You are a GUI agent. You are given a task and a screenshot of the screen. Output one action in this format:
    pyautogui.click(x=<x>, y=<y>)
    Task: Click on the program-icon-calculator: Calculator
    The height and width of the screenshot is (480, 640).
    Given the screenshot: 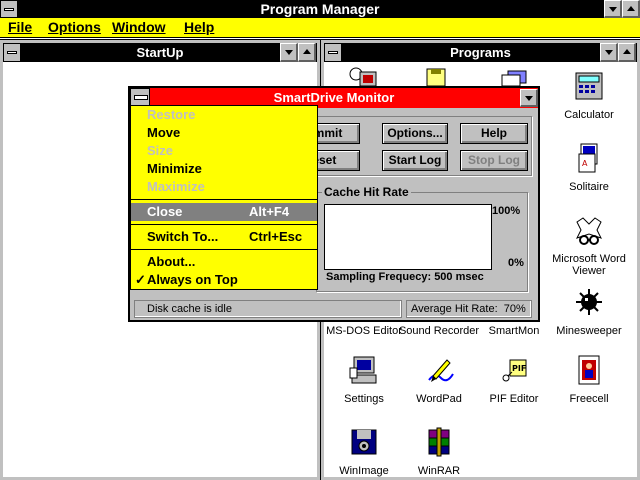 What is the action you would take?
    pyautogui.click(x=589, y=95)
    